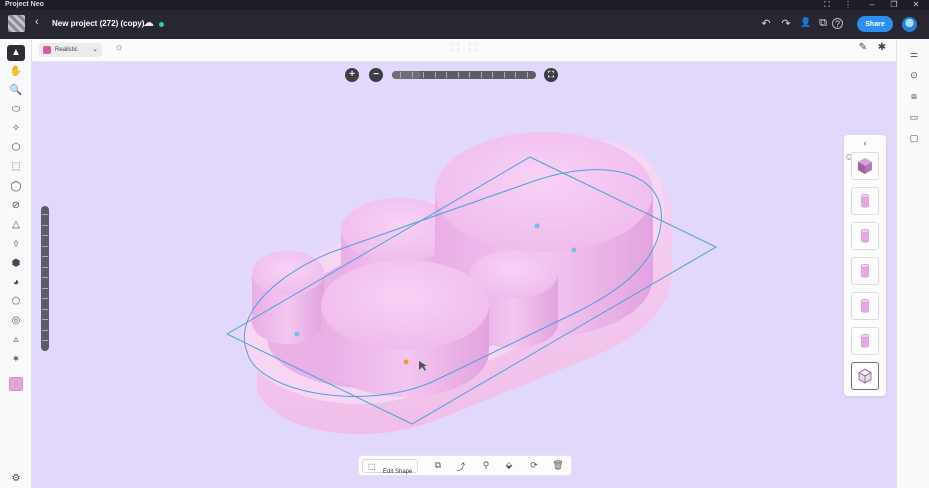 The image size is (929, 488). What do you see at coordinates (390, 467) in the screenshot?
I see `edit-shape-button: ⬚ Edit Shape` at bounding box center [390, 467].